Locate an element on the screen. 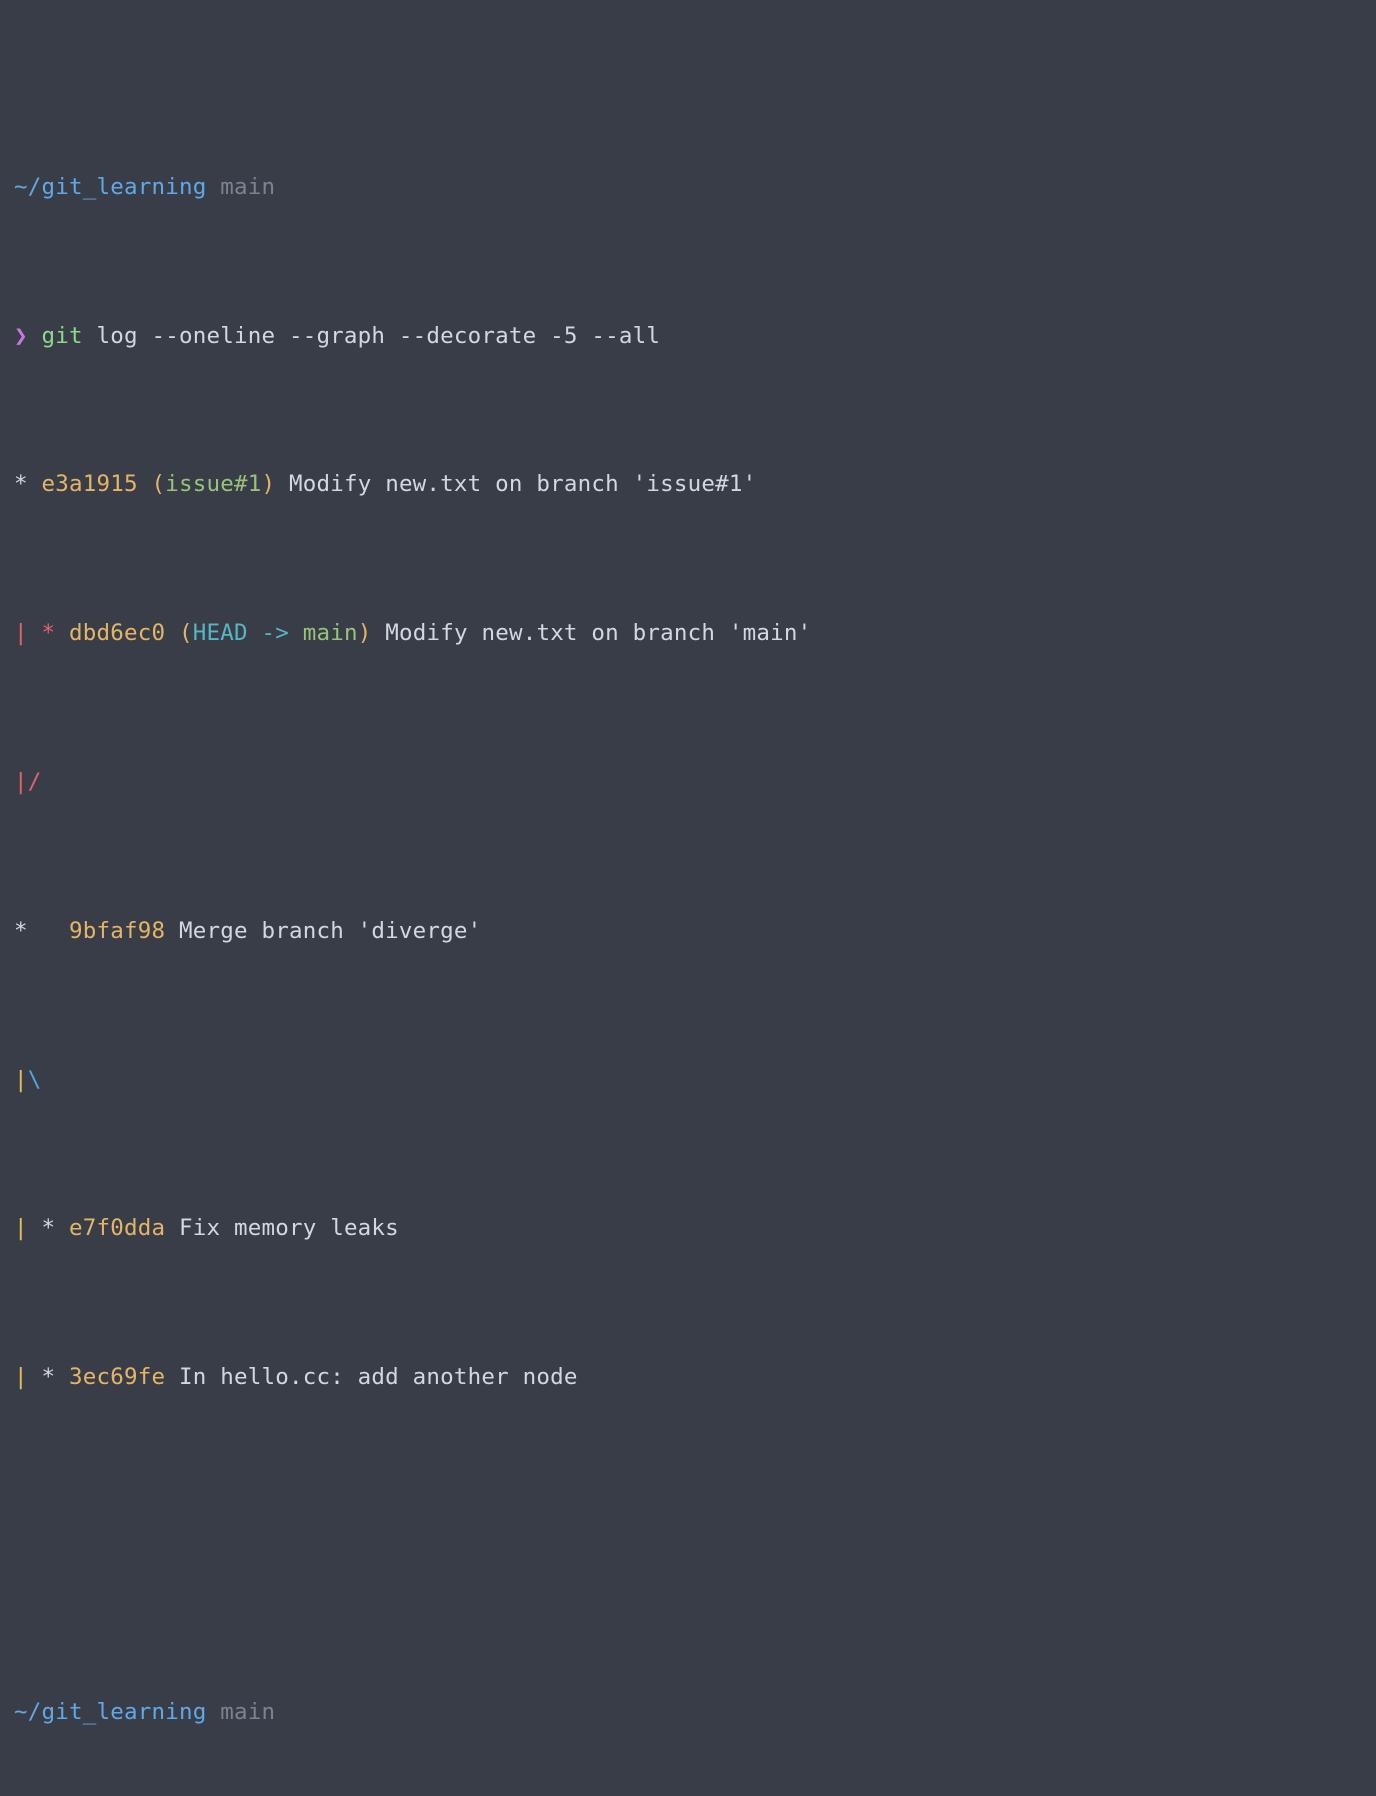 This screenshot has height=1796, width=1376. commit-hash: 3ec69fe is located at coordinates (117, 1377).